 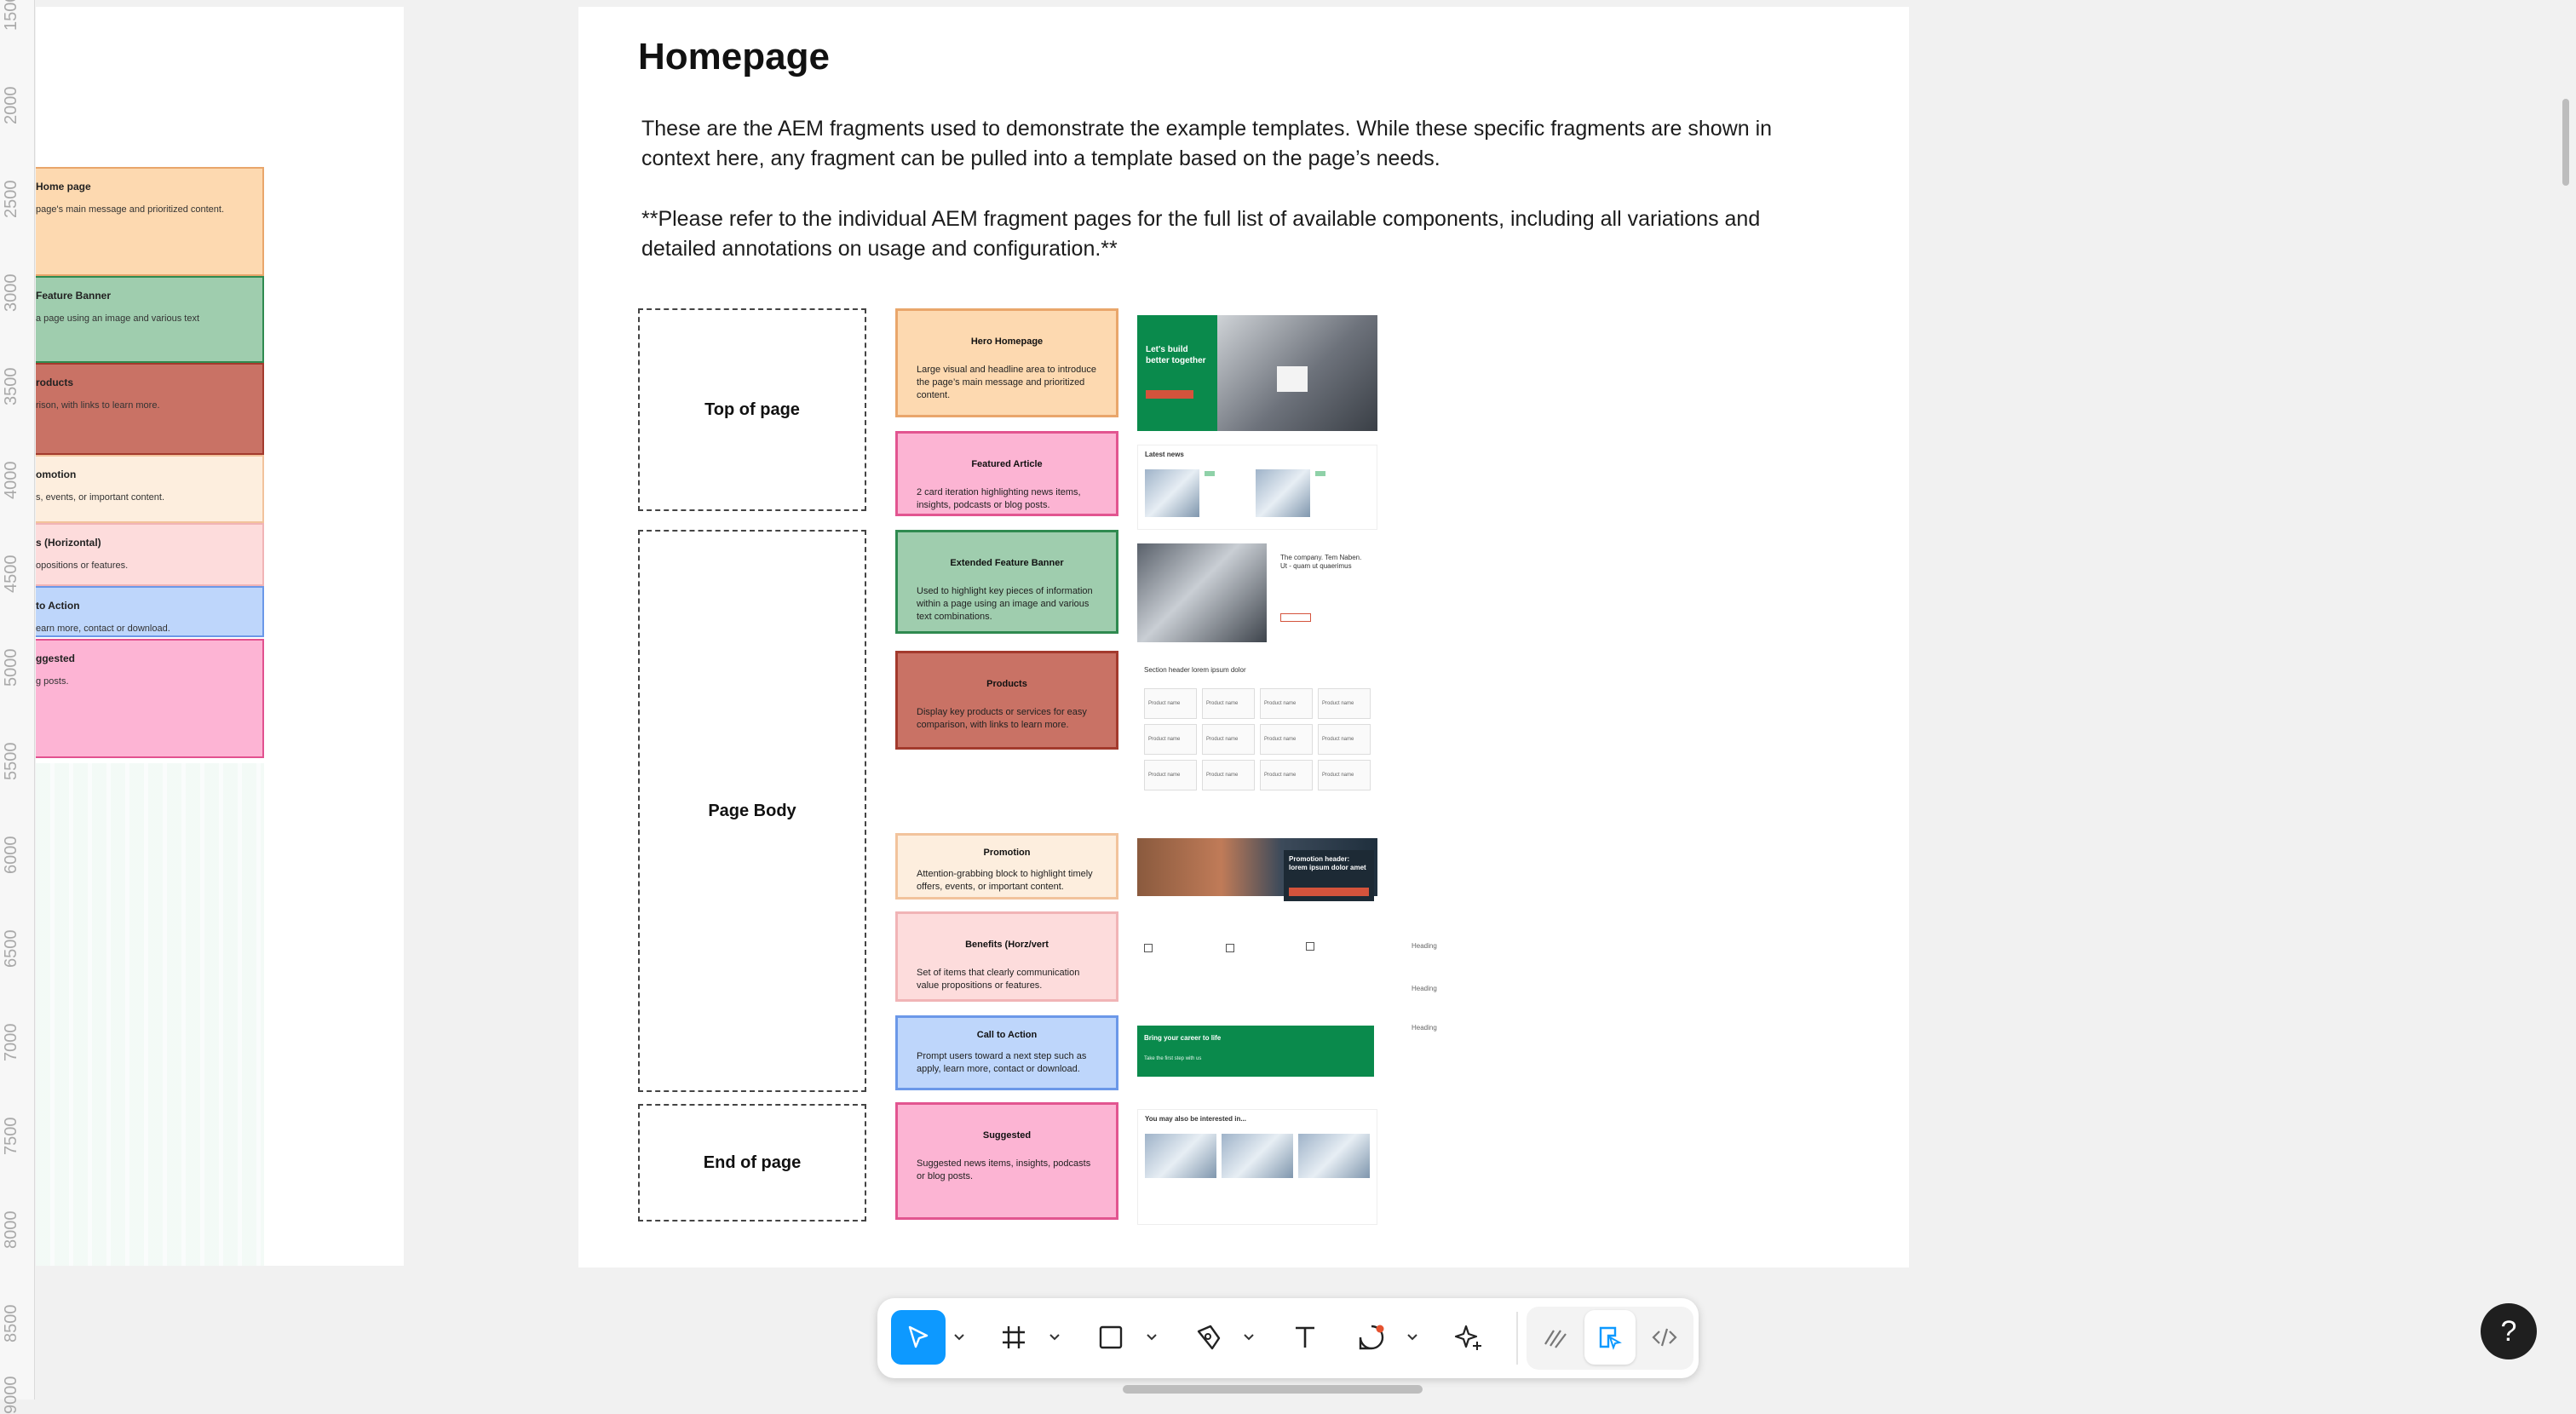 I want to click on products-header: Section header lorem ipsum dolor, so click(x=1195, y=670).